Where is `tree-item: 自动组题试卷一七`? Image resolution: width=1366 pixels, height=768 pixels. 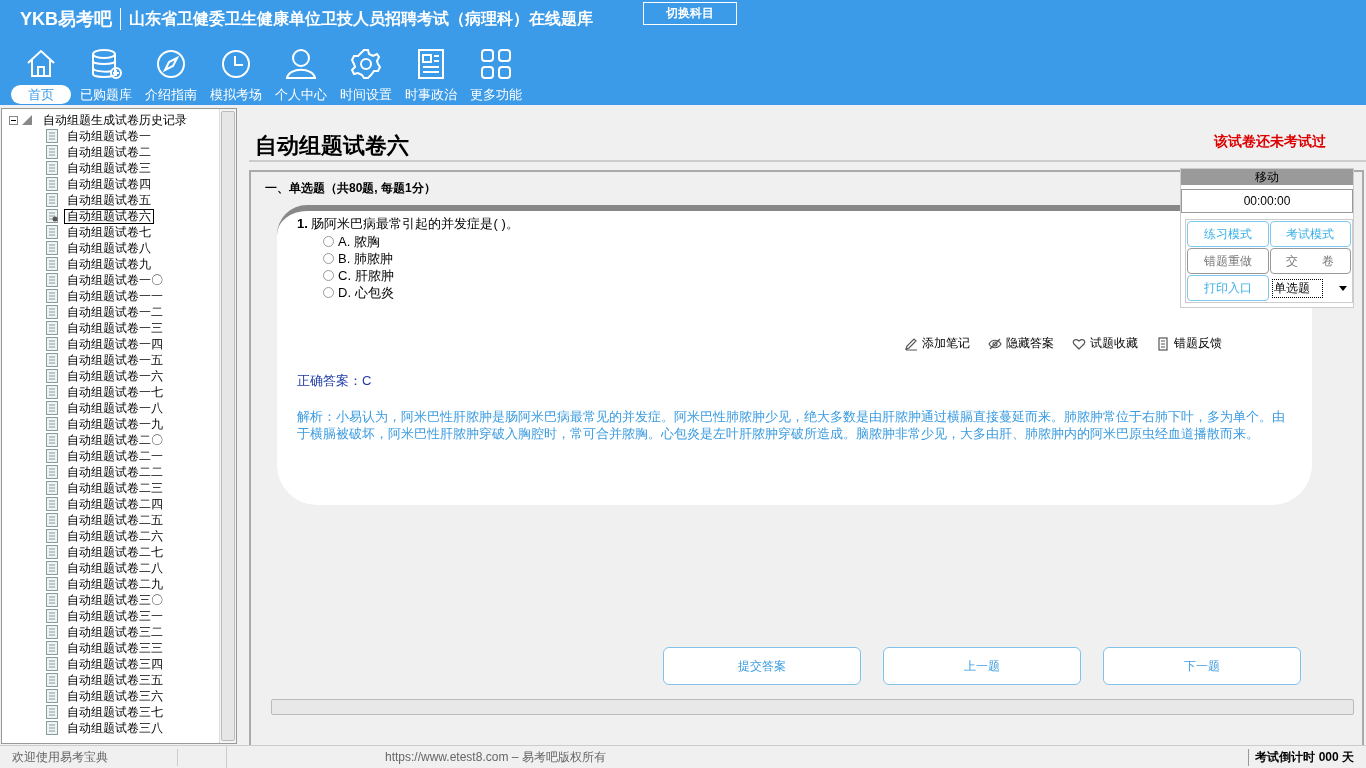
tree-item: 自动组题试卷一七 is located at coordinates (115, 392).